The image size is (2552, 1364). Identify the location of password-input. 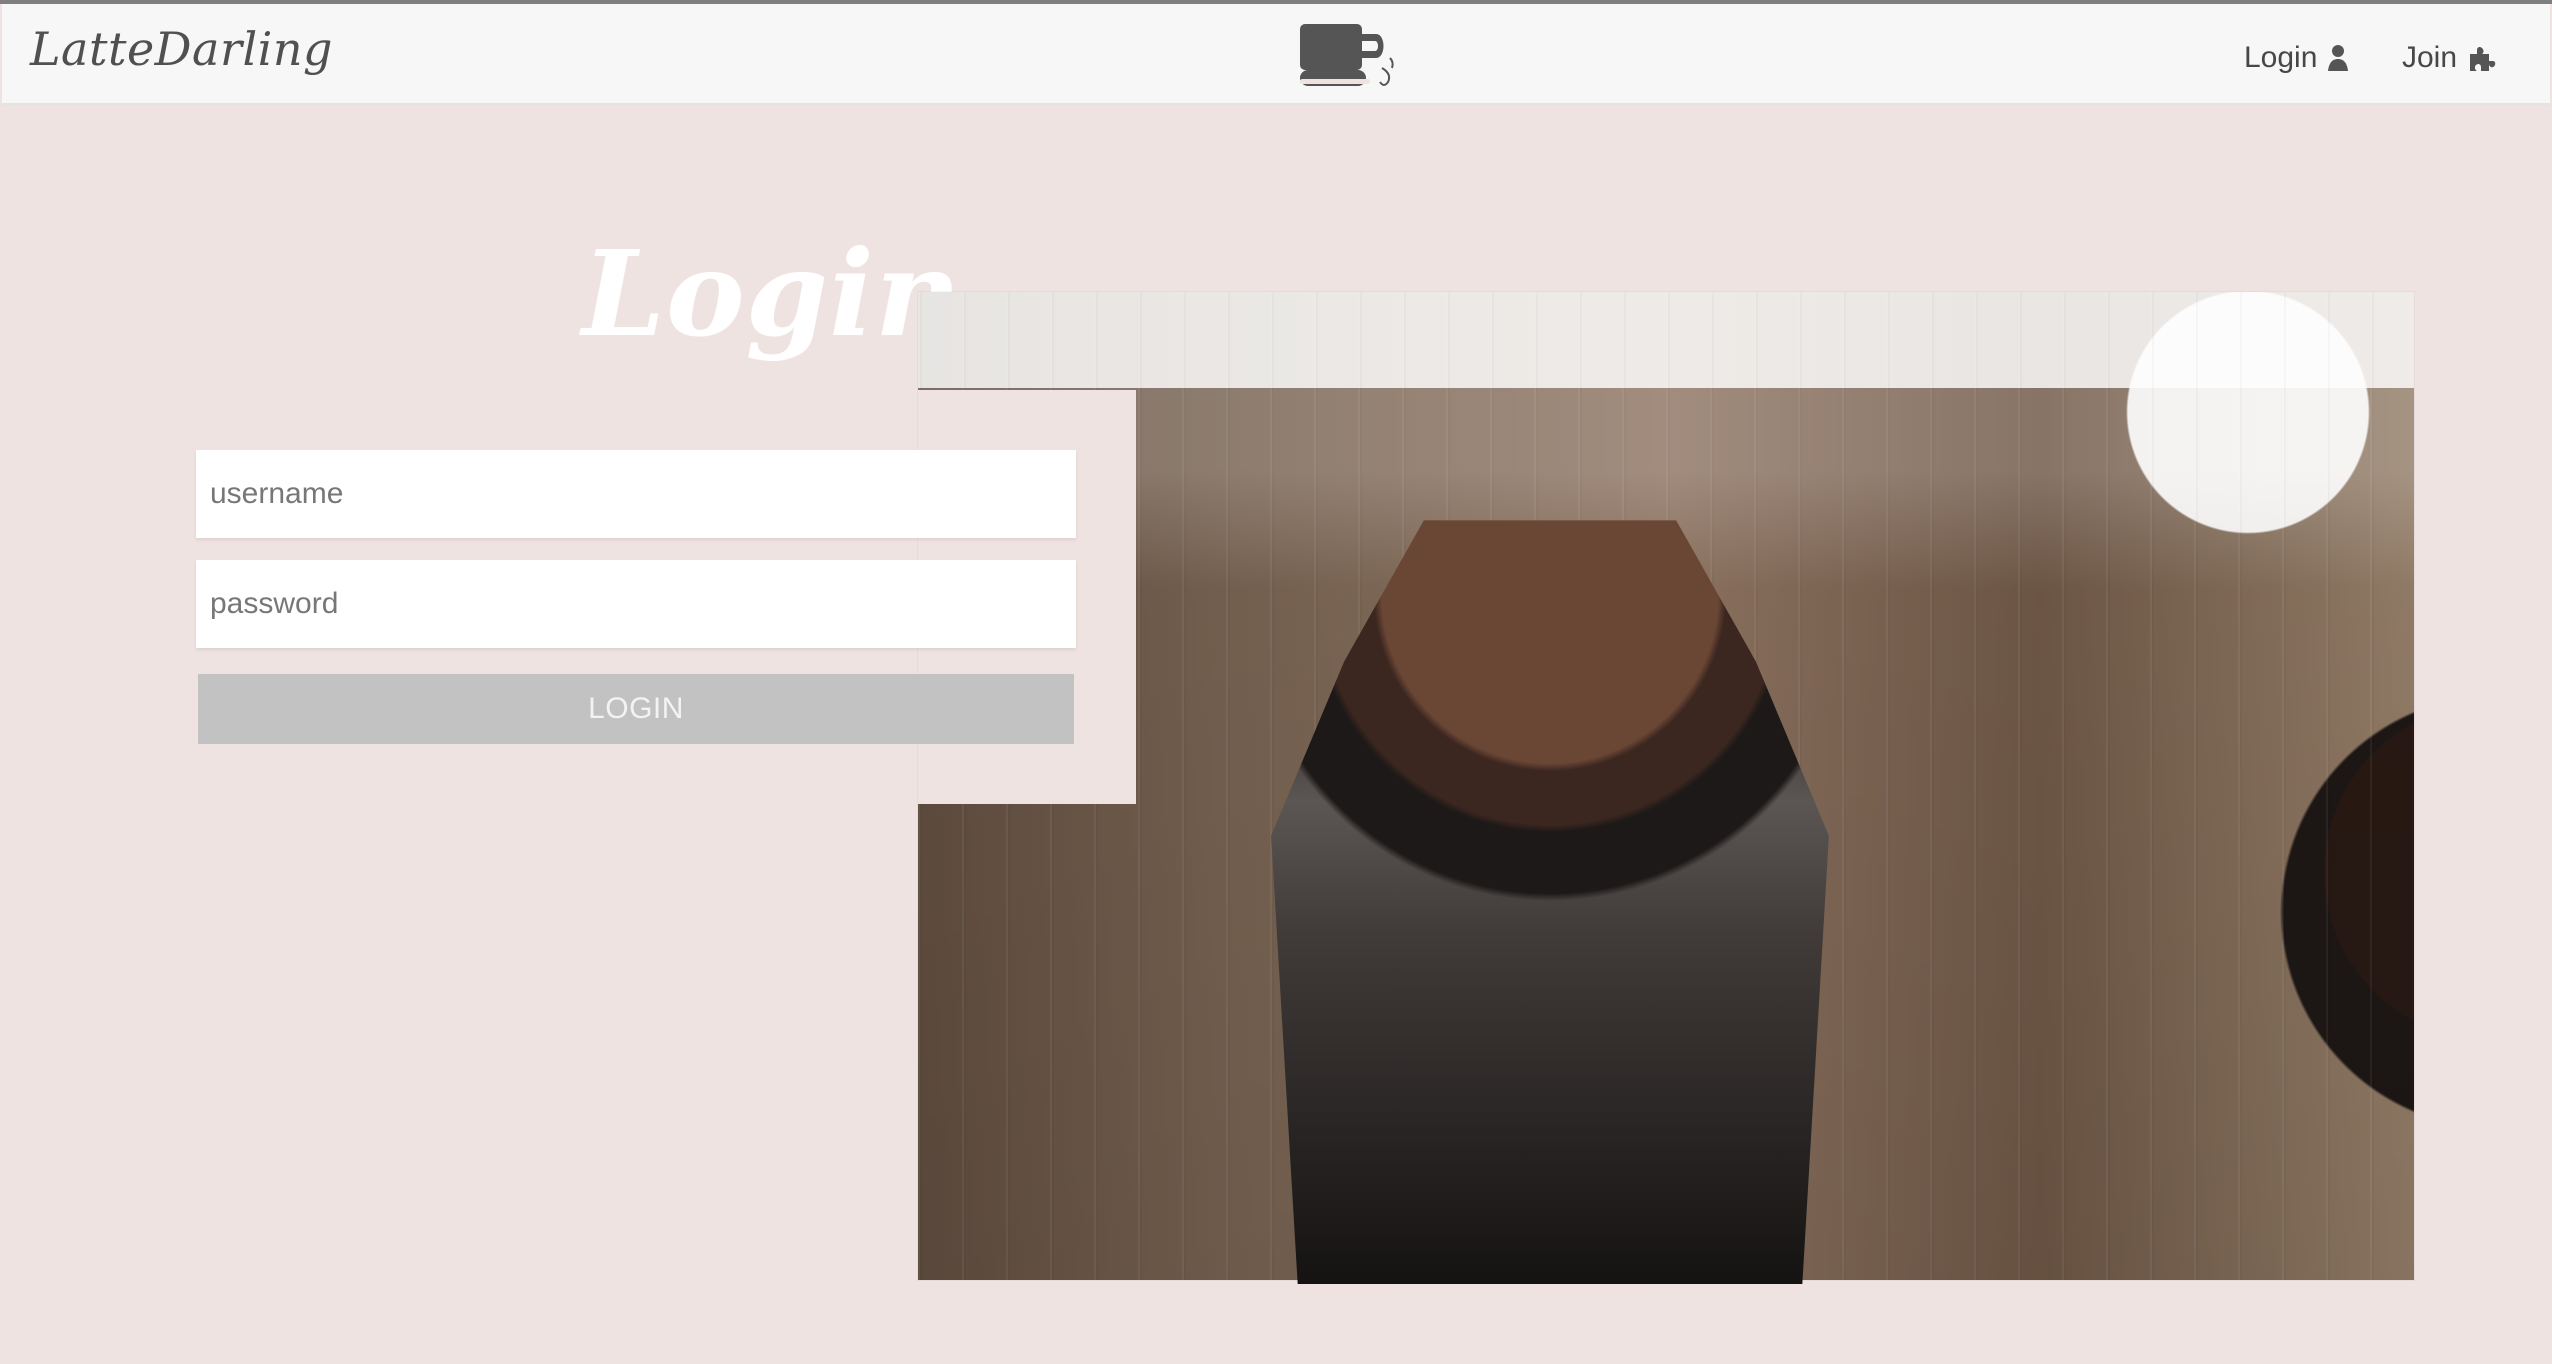
(636, 604).